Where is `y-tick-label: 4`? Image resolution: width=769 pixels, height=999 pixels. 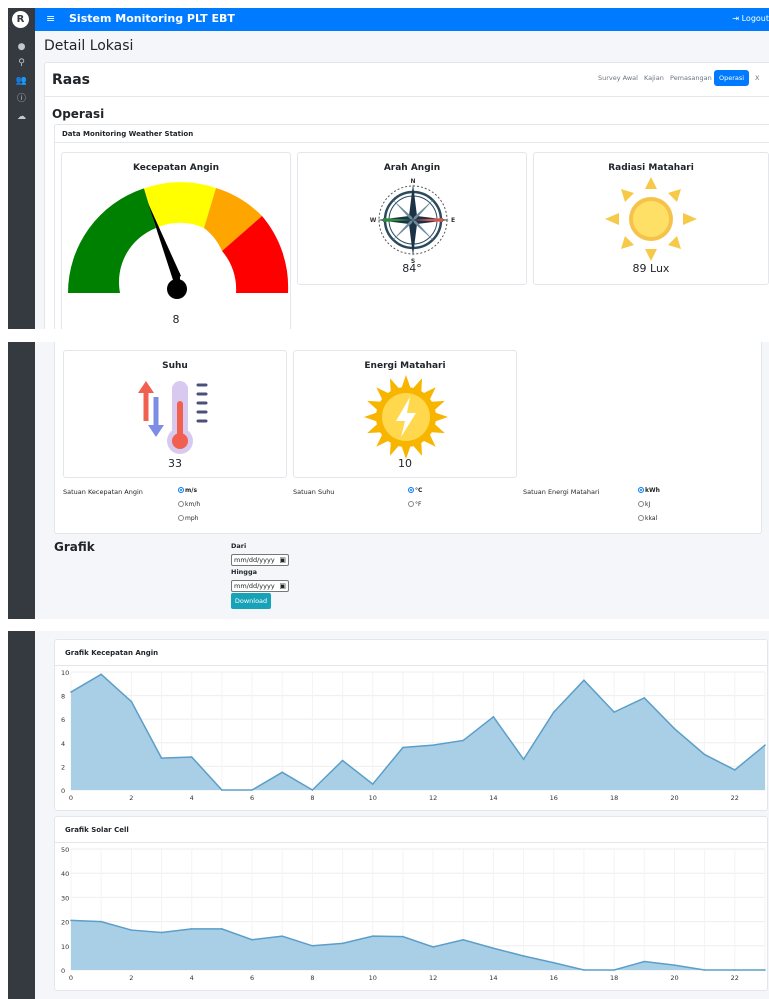 y-tick-label: 4 is located at coordinates (63, 744).